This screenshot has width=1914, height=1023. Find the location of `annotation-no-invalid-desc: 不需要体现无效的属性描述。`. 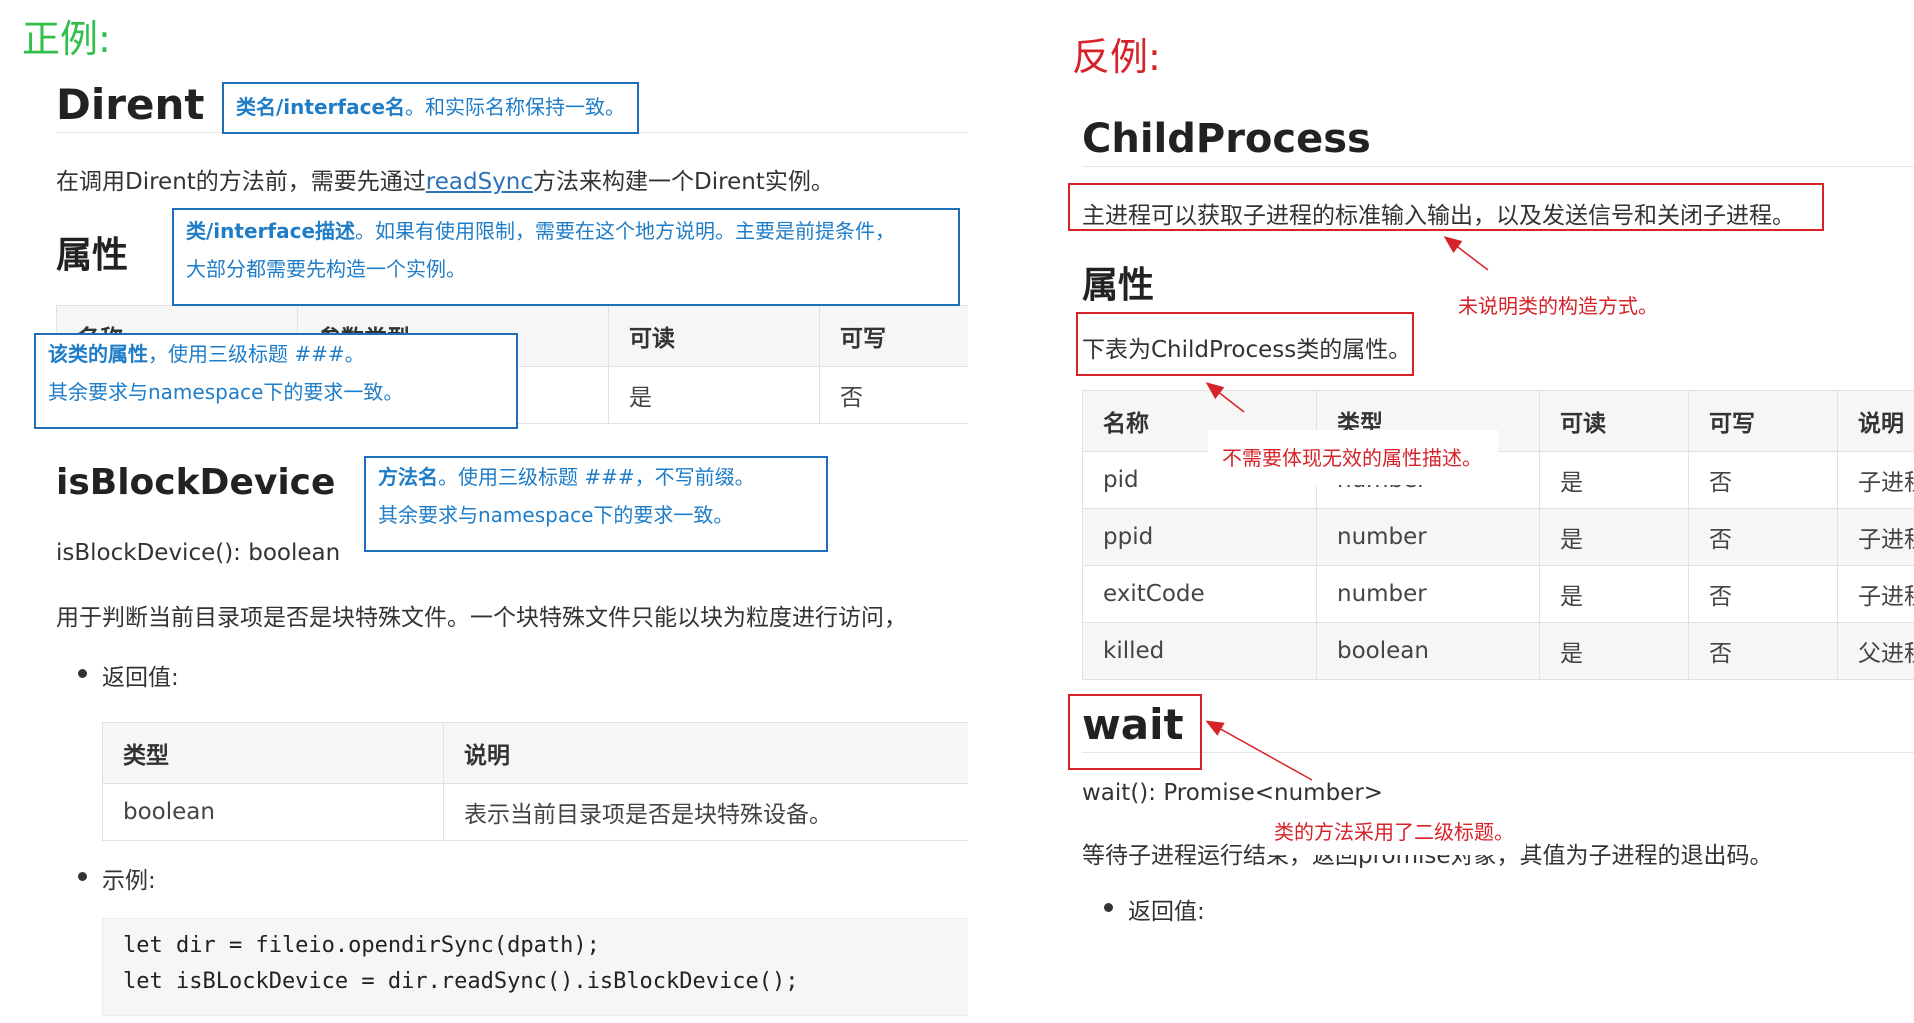

annotation-no-invalid-desc: 不需要体现无效的属性描述。 is located at coordinates (1353, 457).